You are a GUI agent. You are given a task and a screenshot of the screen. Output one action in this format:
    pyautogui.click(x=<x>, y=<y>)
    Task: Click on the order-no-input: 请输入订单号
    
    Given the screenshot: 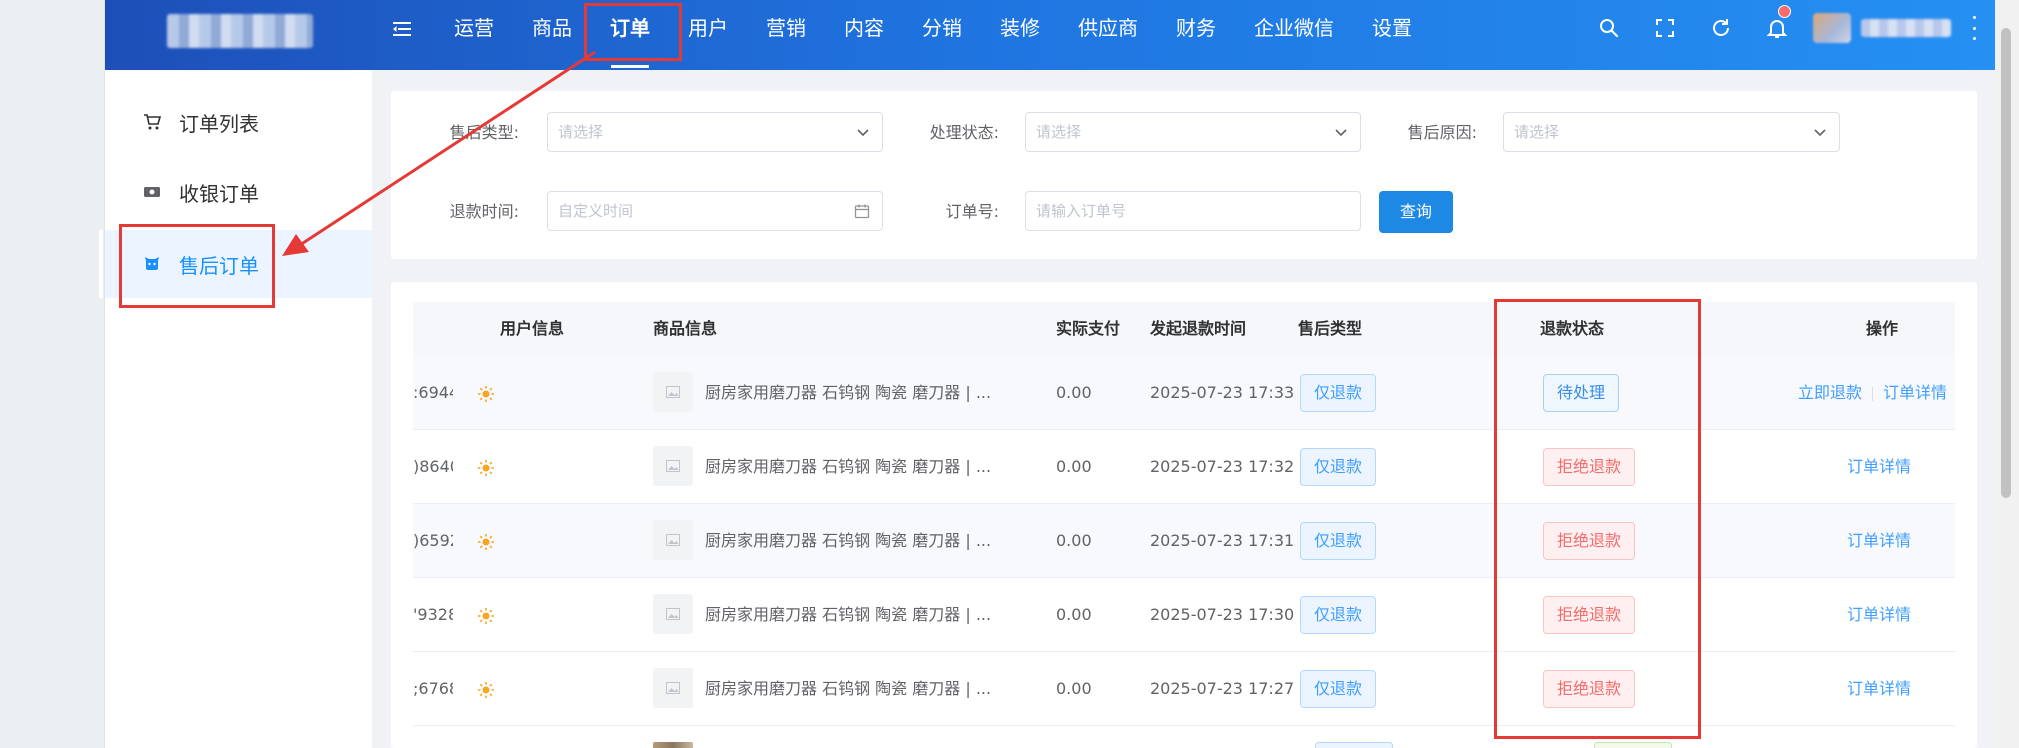 What is the action you would take?
    pyautogui.click(x=1193, y=211)
    